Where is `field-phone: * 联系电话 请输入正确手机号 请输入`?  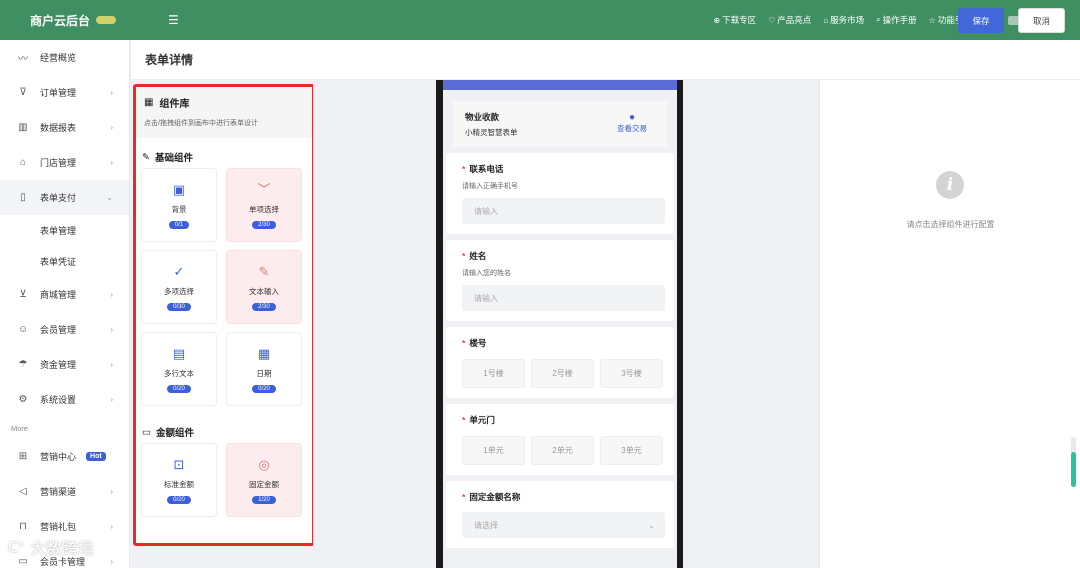
field-phone: * 联系电话 请输入正确手机号 请输入 is located at coordinates (560, 193).